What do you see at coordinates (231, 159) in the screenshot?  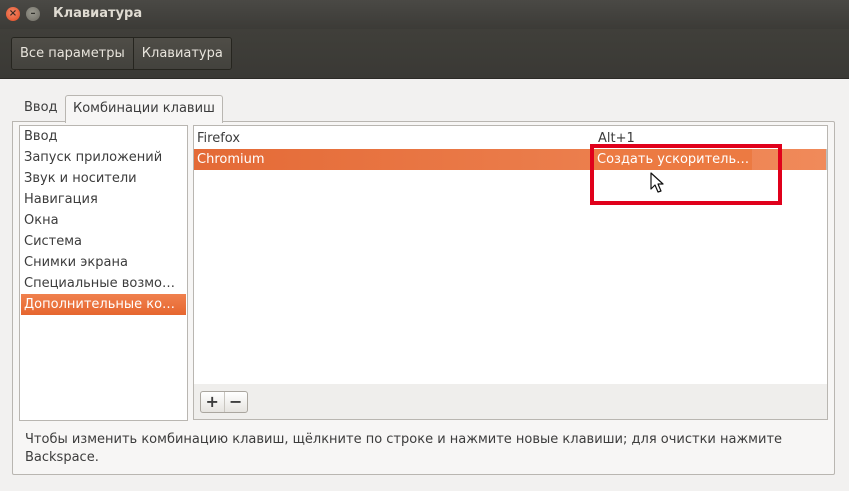 I see `shortcut-name: Chromium` at bounding box center [231, 159].